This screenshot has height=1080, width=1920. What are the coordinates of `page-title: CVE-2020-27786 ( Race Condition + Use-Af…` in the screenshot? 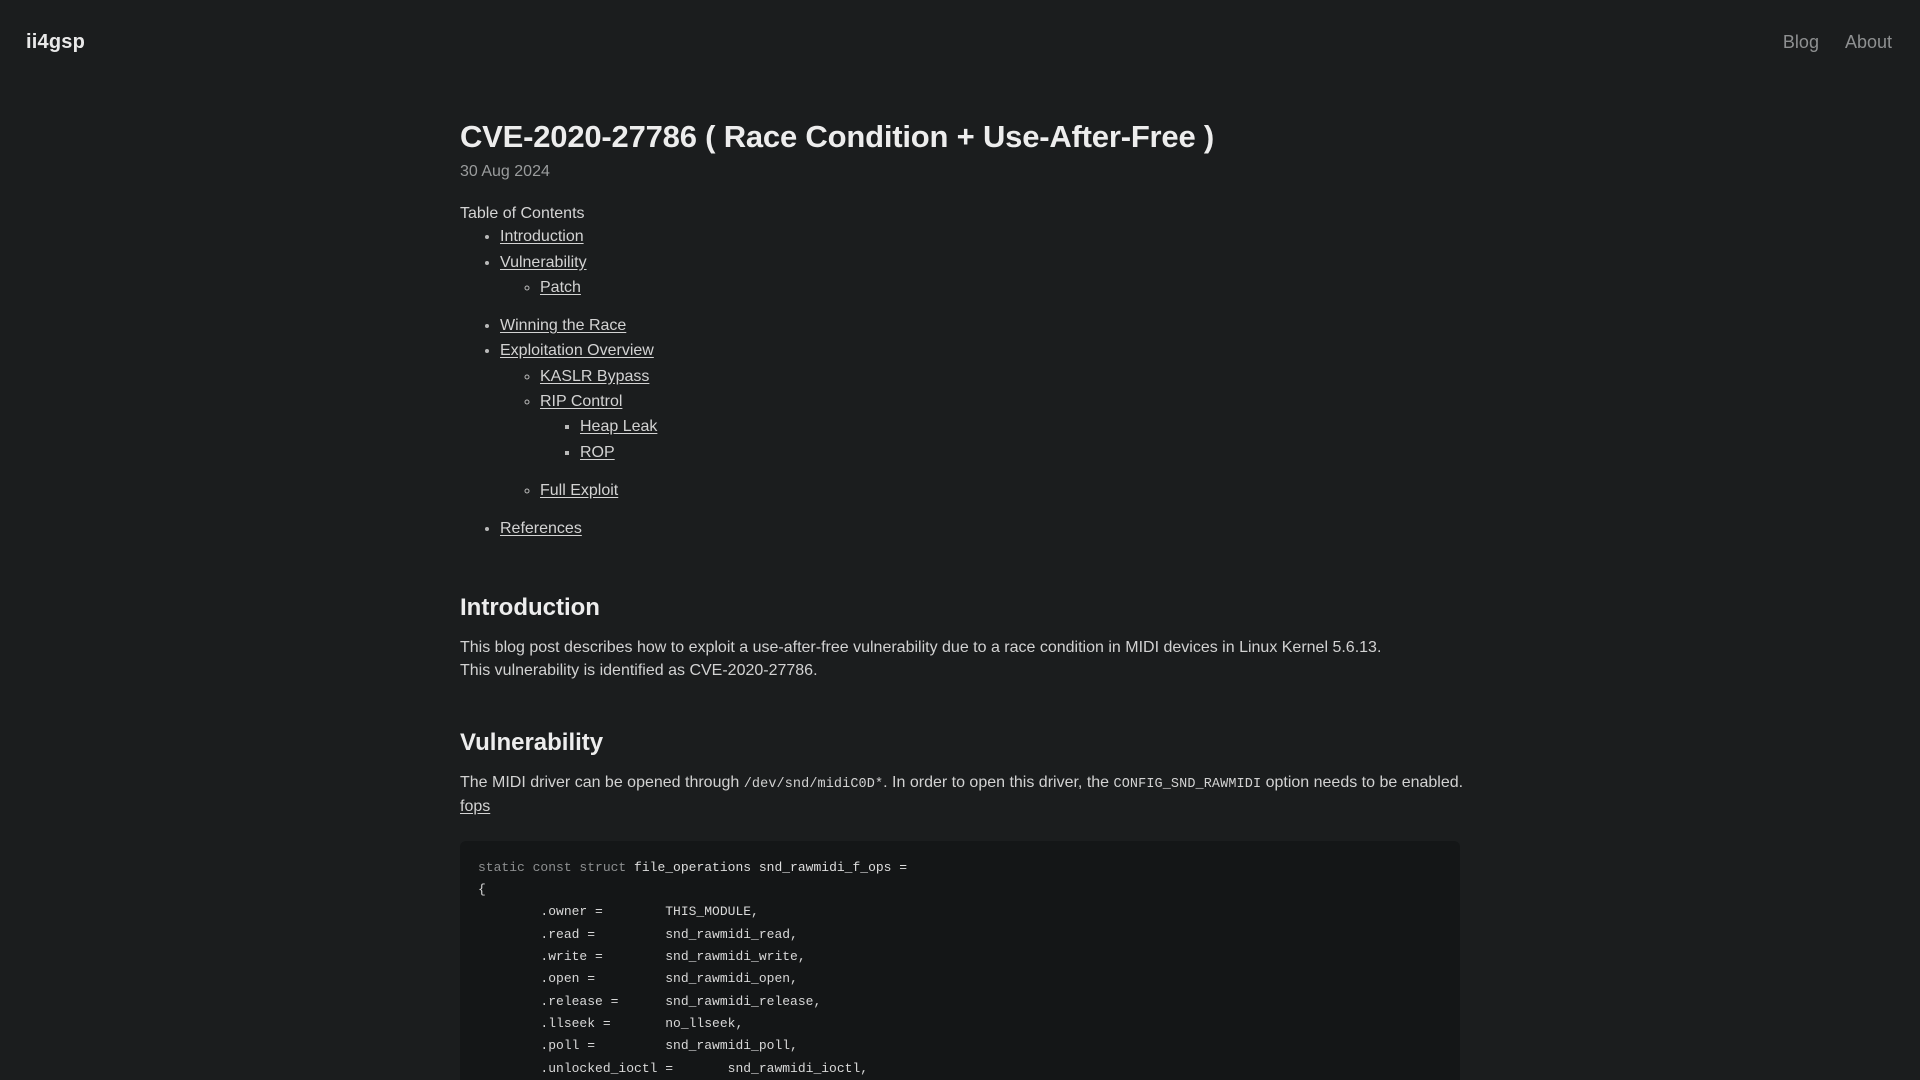 It's located at (837, 136).